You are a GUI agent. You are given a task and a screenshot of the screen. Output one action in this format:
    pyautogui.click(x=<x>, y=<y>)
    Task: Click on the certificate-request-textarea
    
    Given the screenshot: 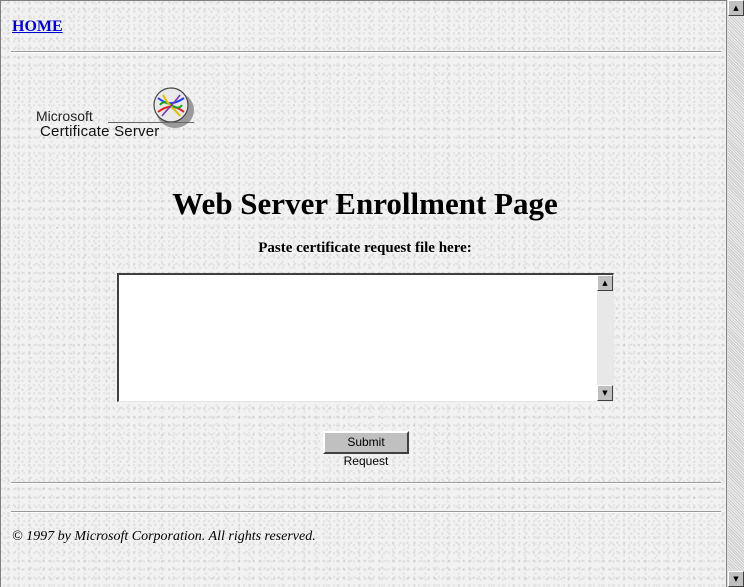 What is the action you would take?
    pyautogui.click(x=357, y=338)
    